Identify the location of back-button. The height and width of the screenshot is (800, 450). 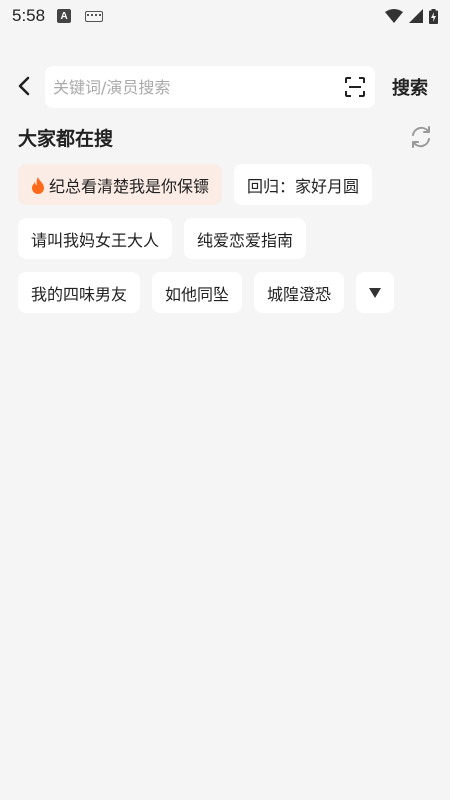
(24, 86).